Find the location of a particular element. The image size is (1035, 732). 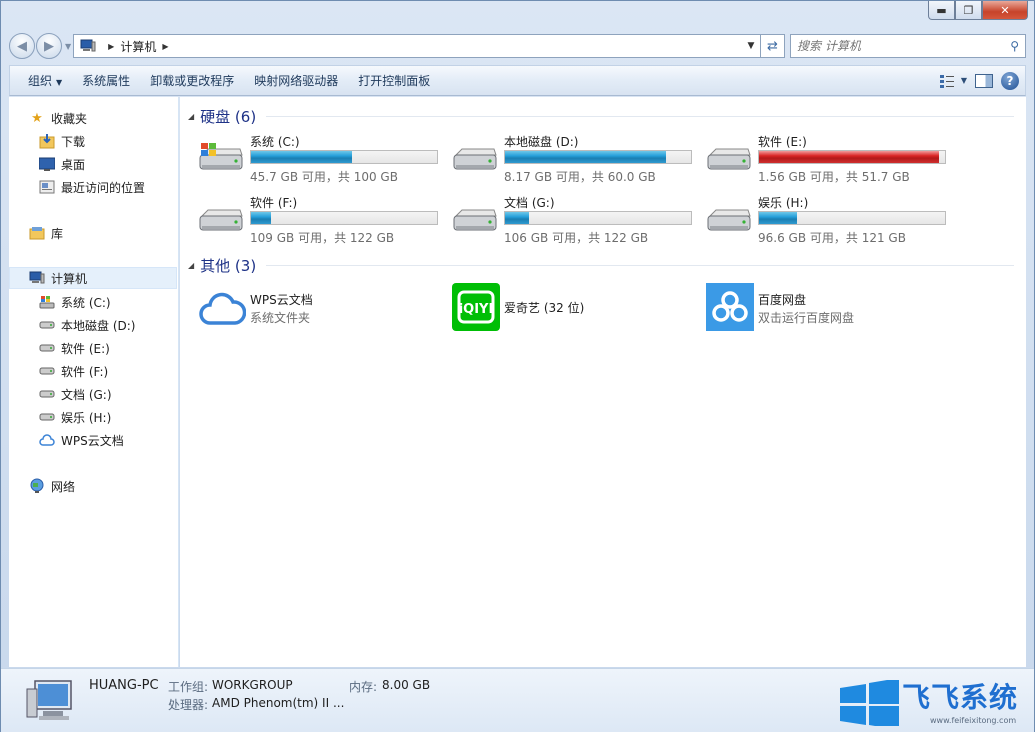

help-icon: ? is located at coordinates (1010, 80).